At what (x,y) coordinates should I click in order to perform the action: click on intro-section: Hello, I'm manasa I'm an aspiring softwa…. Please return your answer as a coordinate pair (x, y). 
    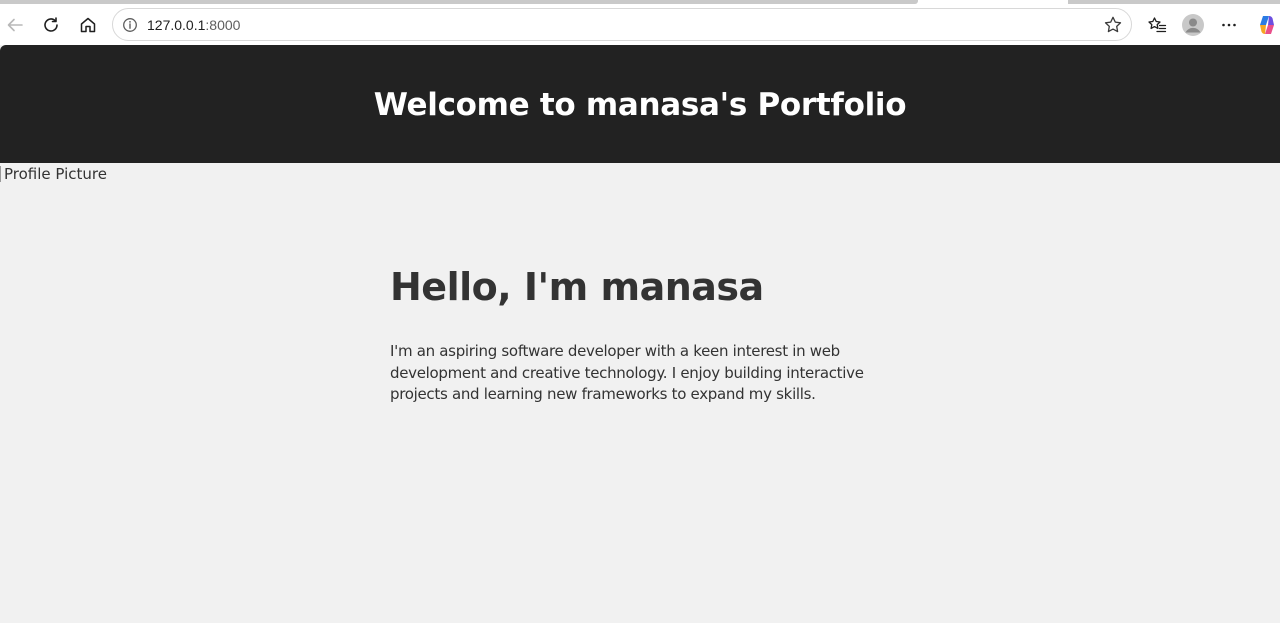
    Looking at the image, I should click on (630, 335).